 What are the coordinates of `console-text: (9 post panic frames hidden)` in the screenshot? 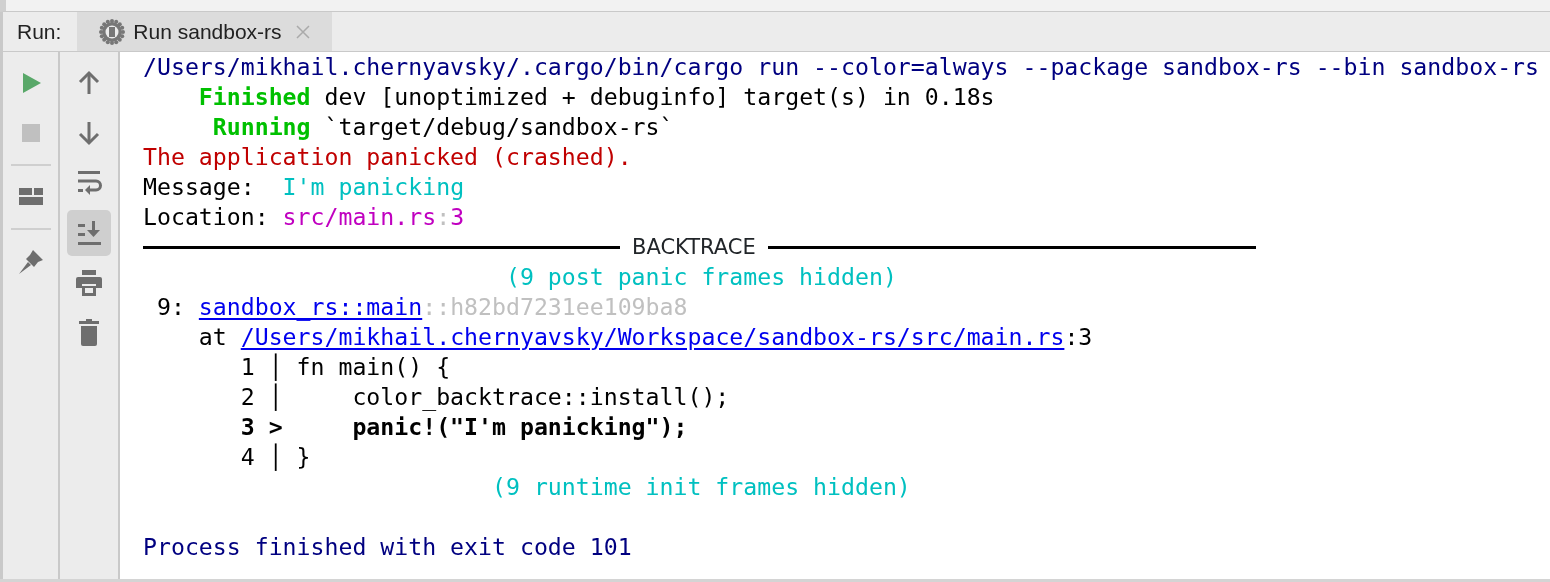 It's located at (700, 277).